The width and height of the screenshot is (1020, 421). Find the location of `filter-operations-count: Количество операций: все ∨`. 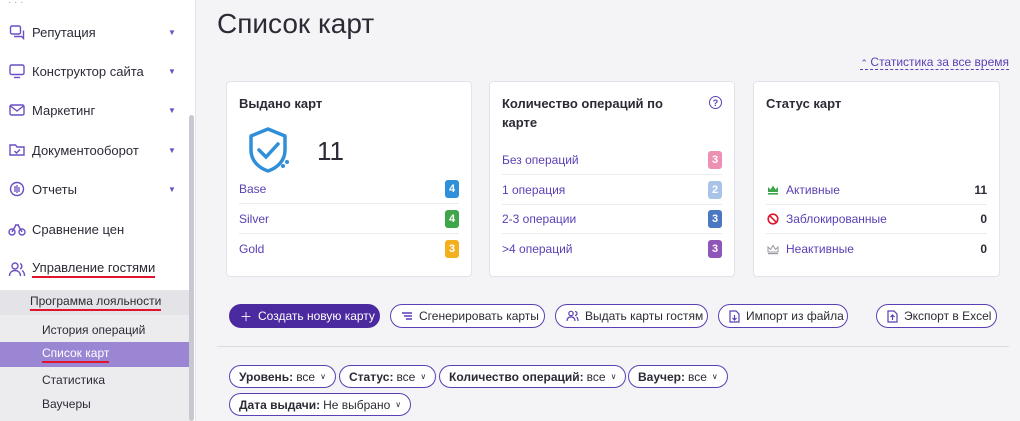

filter-operations-count: Количество операций: все ∨ is located at coordinates (533, 376).